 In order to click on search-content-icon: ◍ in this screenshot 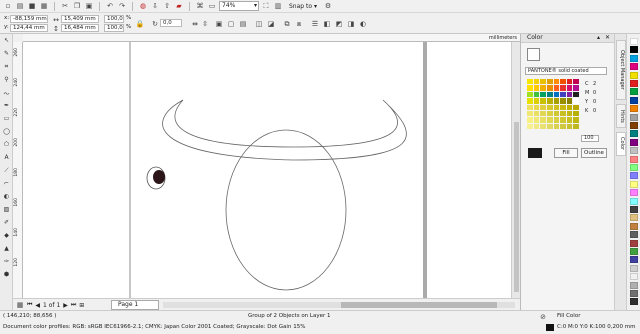, I will do `click(143, 6)`.